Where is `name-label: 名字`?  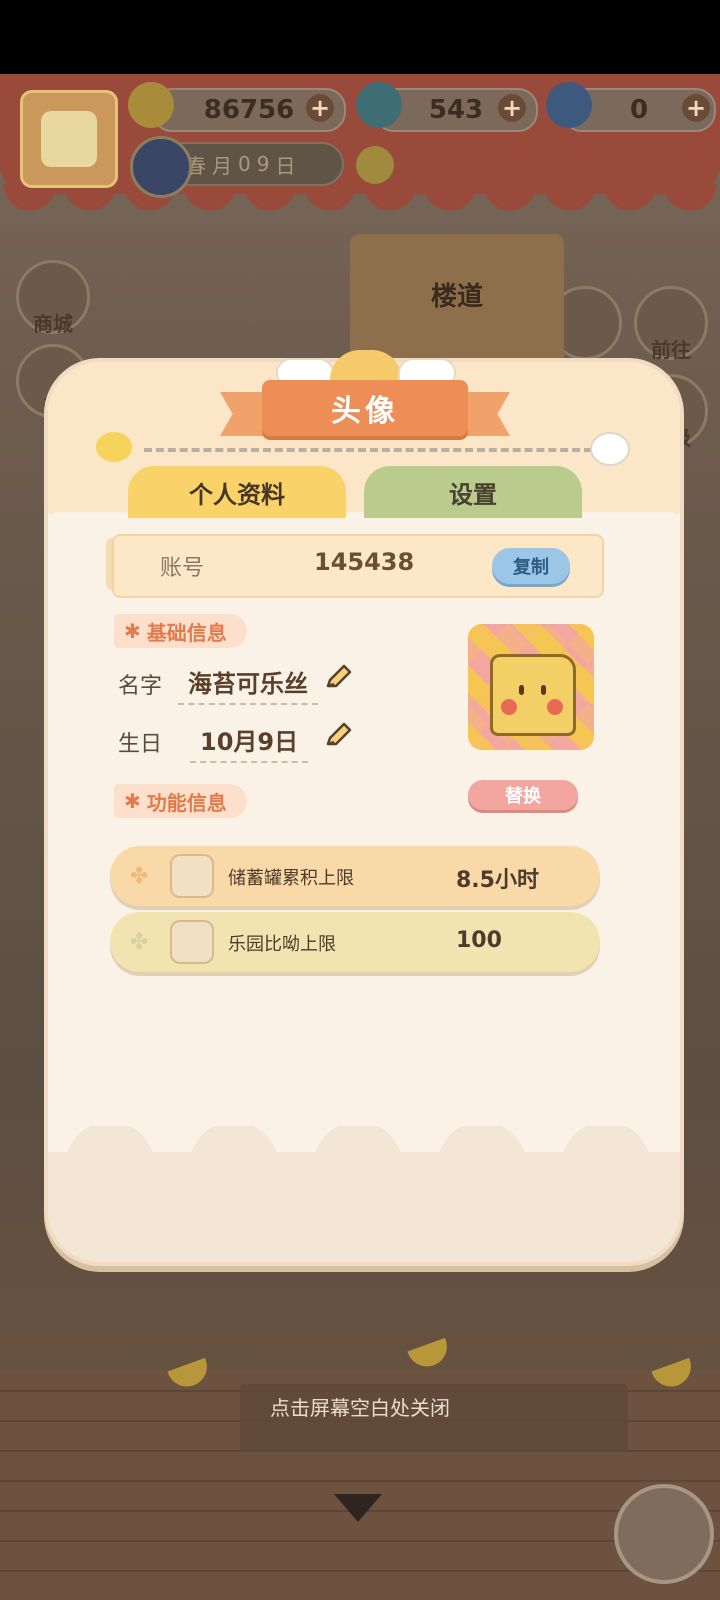 name-label: 名字 is located at coordinates (140, 686).